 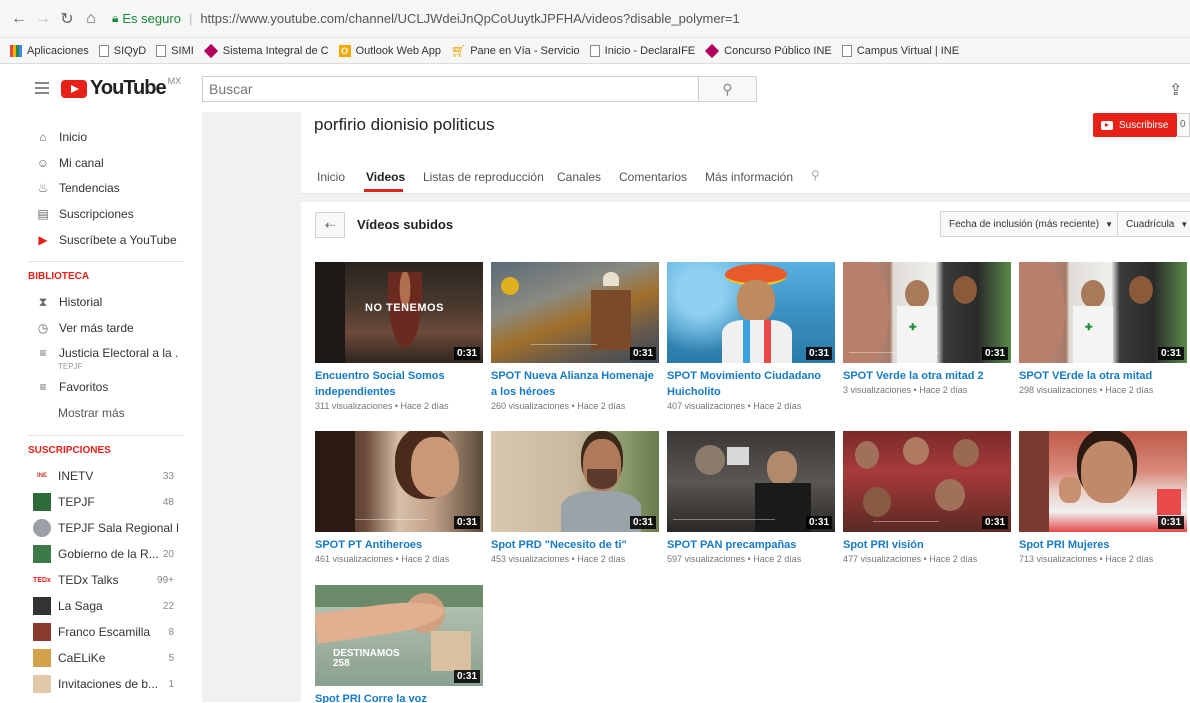 I want to click on party-logo-icon: ✚, so click(x=913, y=327).